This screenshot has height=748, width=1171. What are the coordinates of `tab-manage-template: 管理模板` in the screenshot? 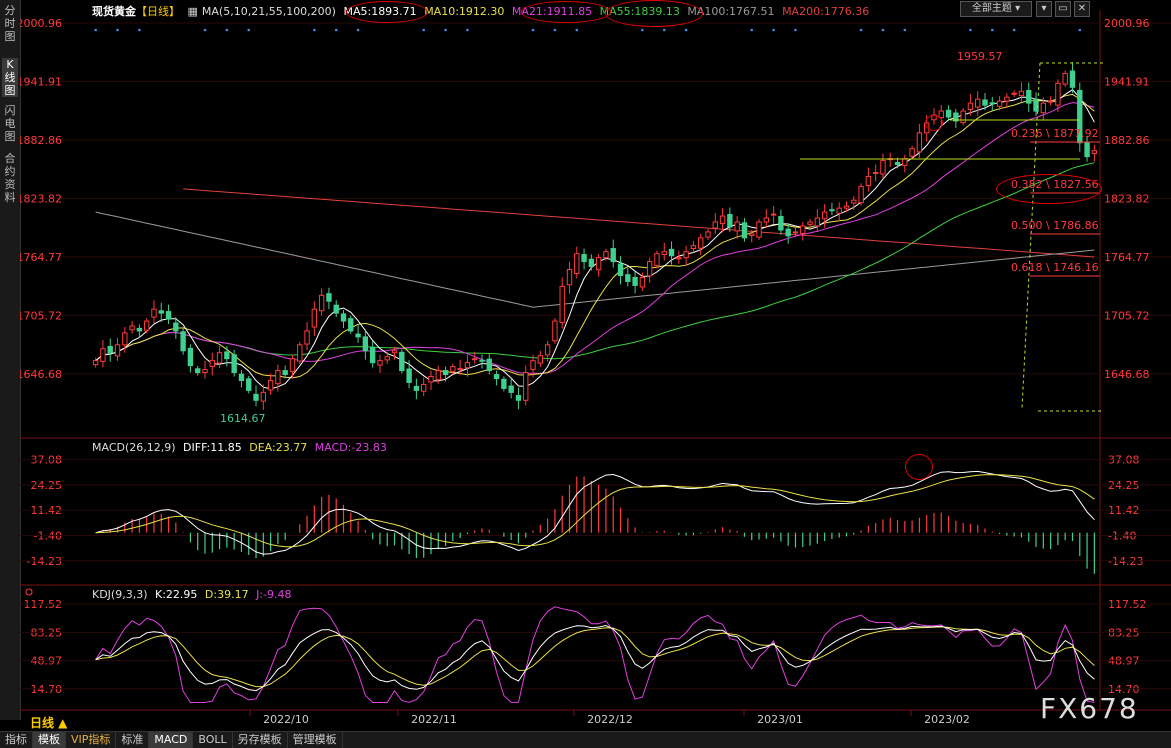 It's located at (315, 740).